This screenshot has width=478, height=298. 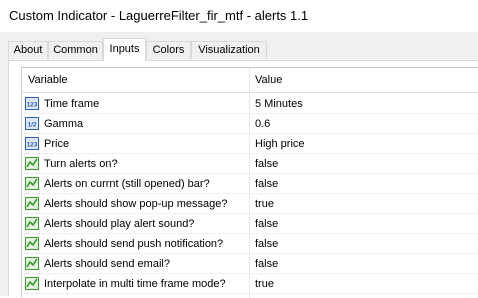 I want to click on table-row: Alerts should send email? false, so click(x=250, y=264).